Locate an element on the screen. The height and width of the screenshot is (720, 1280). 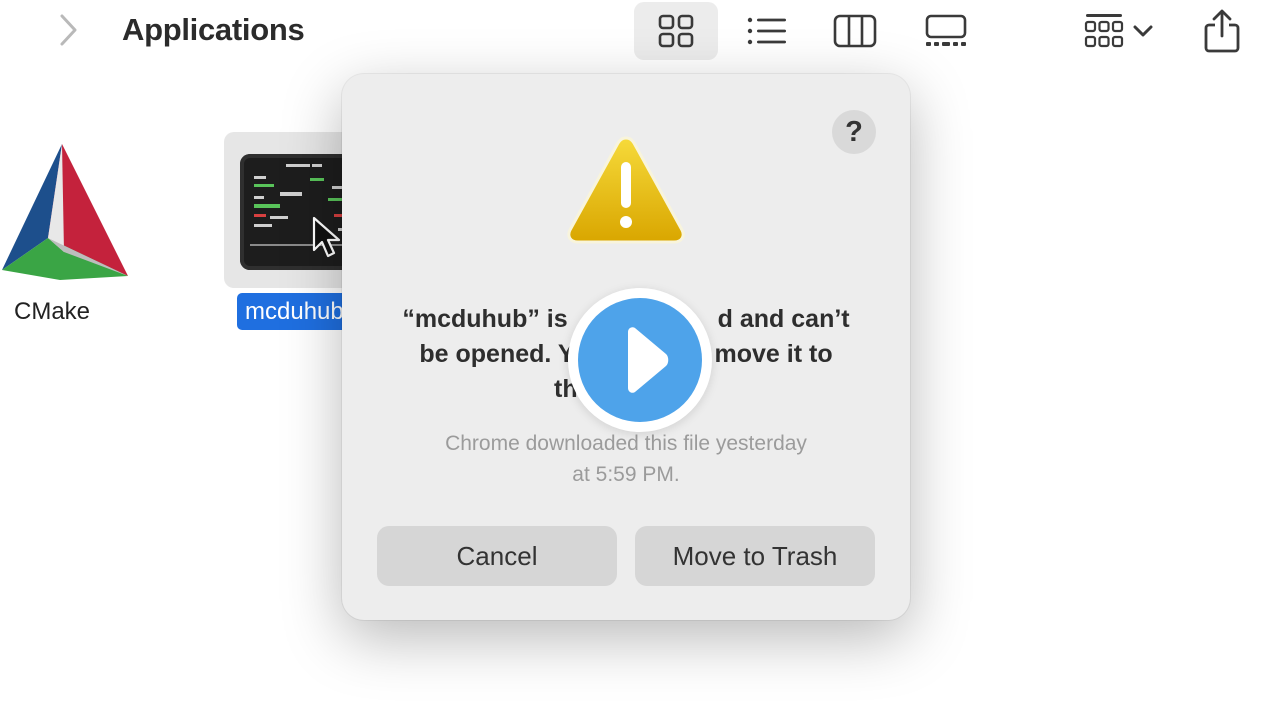
column-view-button is located at coordinates (855, 31).